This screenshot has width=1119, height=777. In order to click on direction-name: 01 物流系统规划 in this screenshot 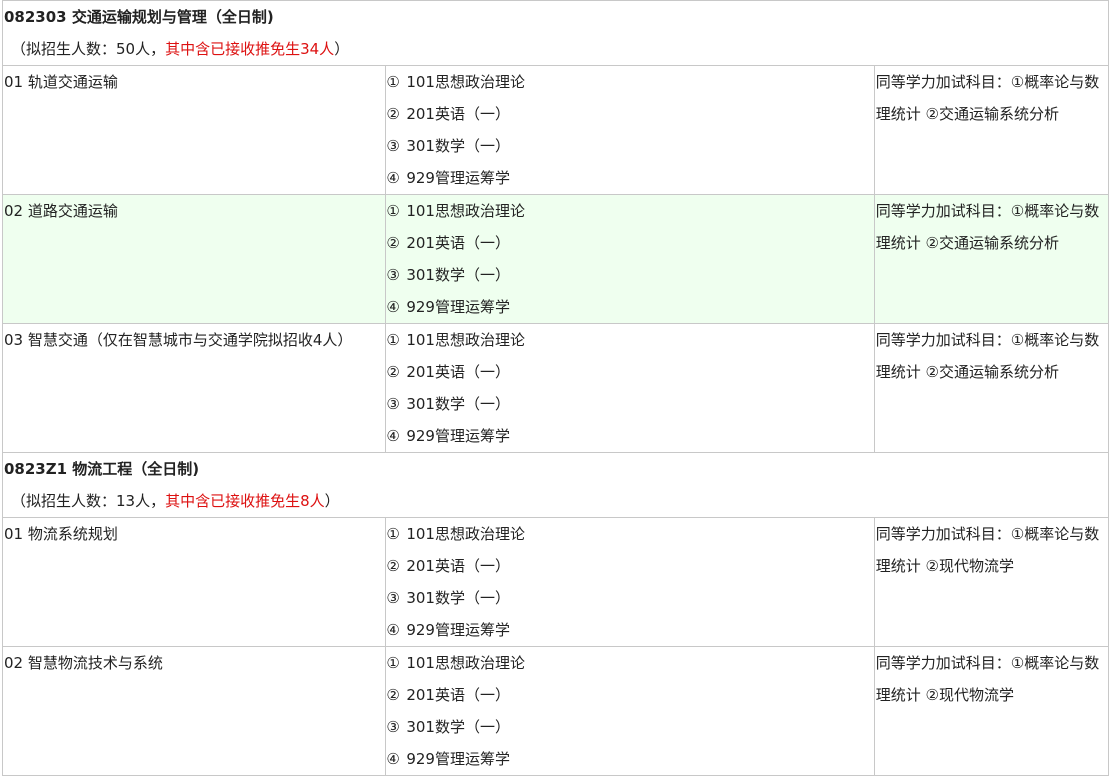, I will do `click(61, 534)`.